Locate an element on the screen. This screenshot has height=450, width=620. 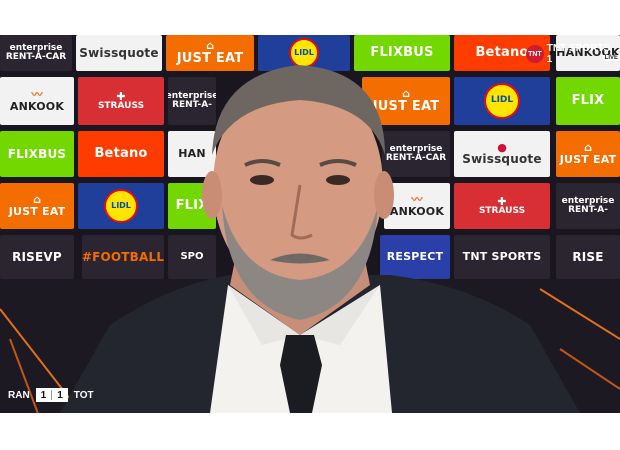
away-score: 1 is located at coordinates (60, 395).